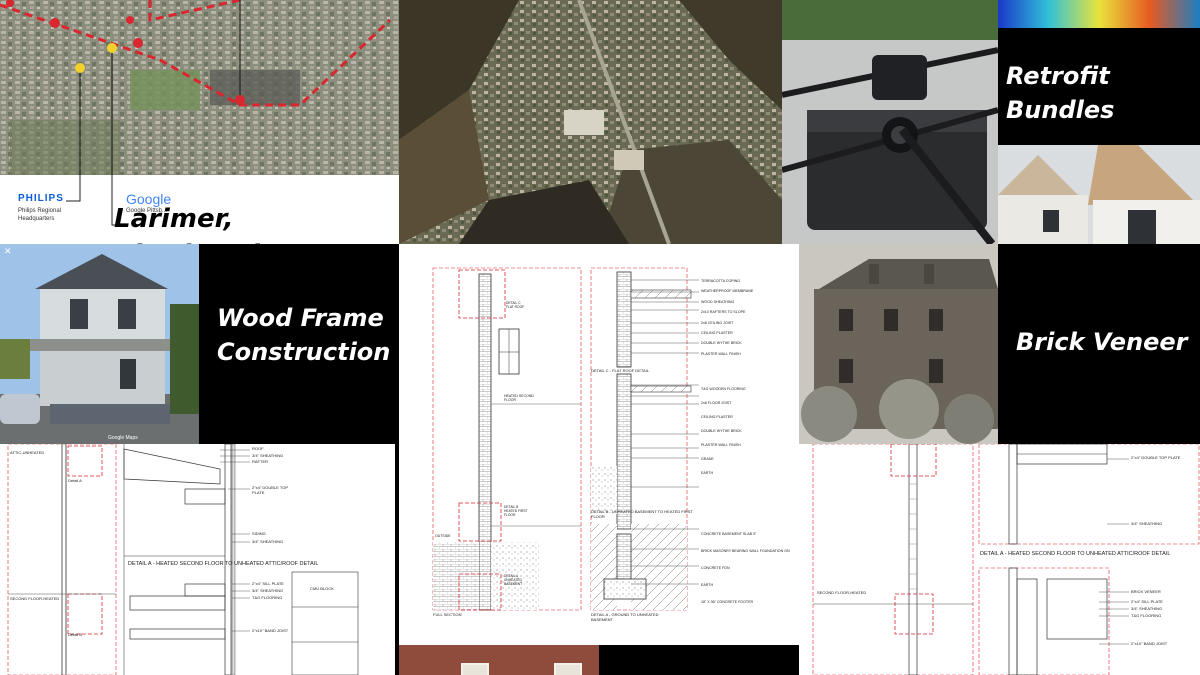 This screenshot has height=675, width=1200. I want to click on right-note: 2"x10" BAND JOIST, so click(1149, 643).